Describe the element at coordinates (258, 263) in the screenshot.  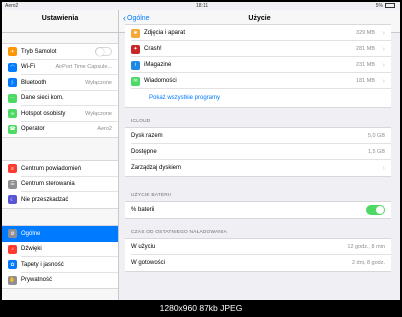
I see `usage-time-row: W gotowości 2 dni, 8 godz.` at that location.